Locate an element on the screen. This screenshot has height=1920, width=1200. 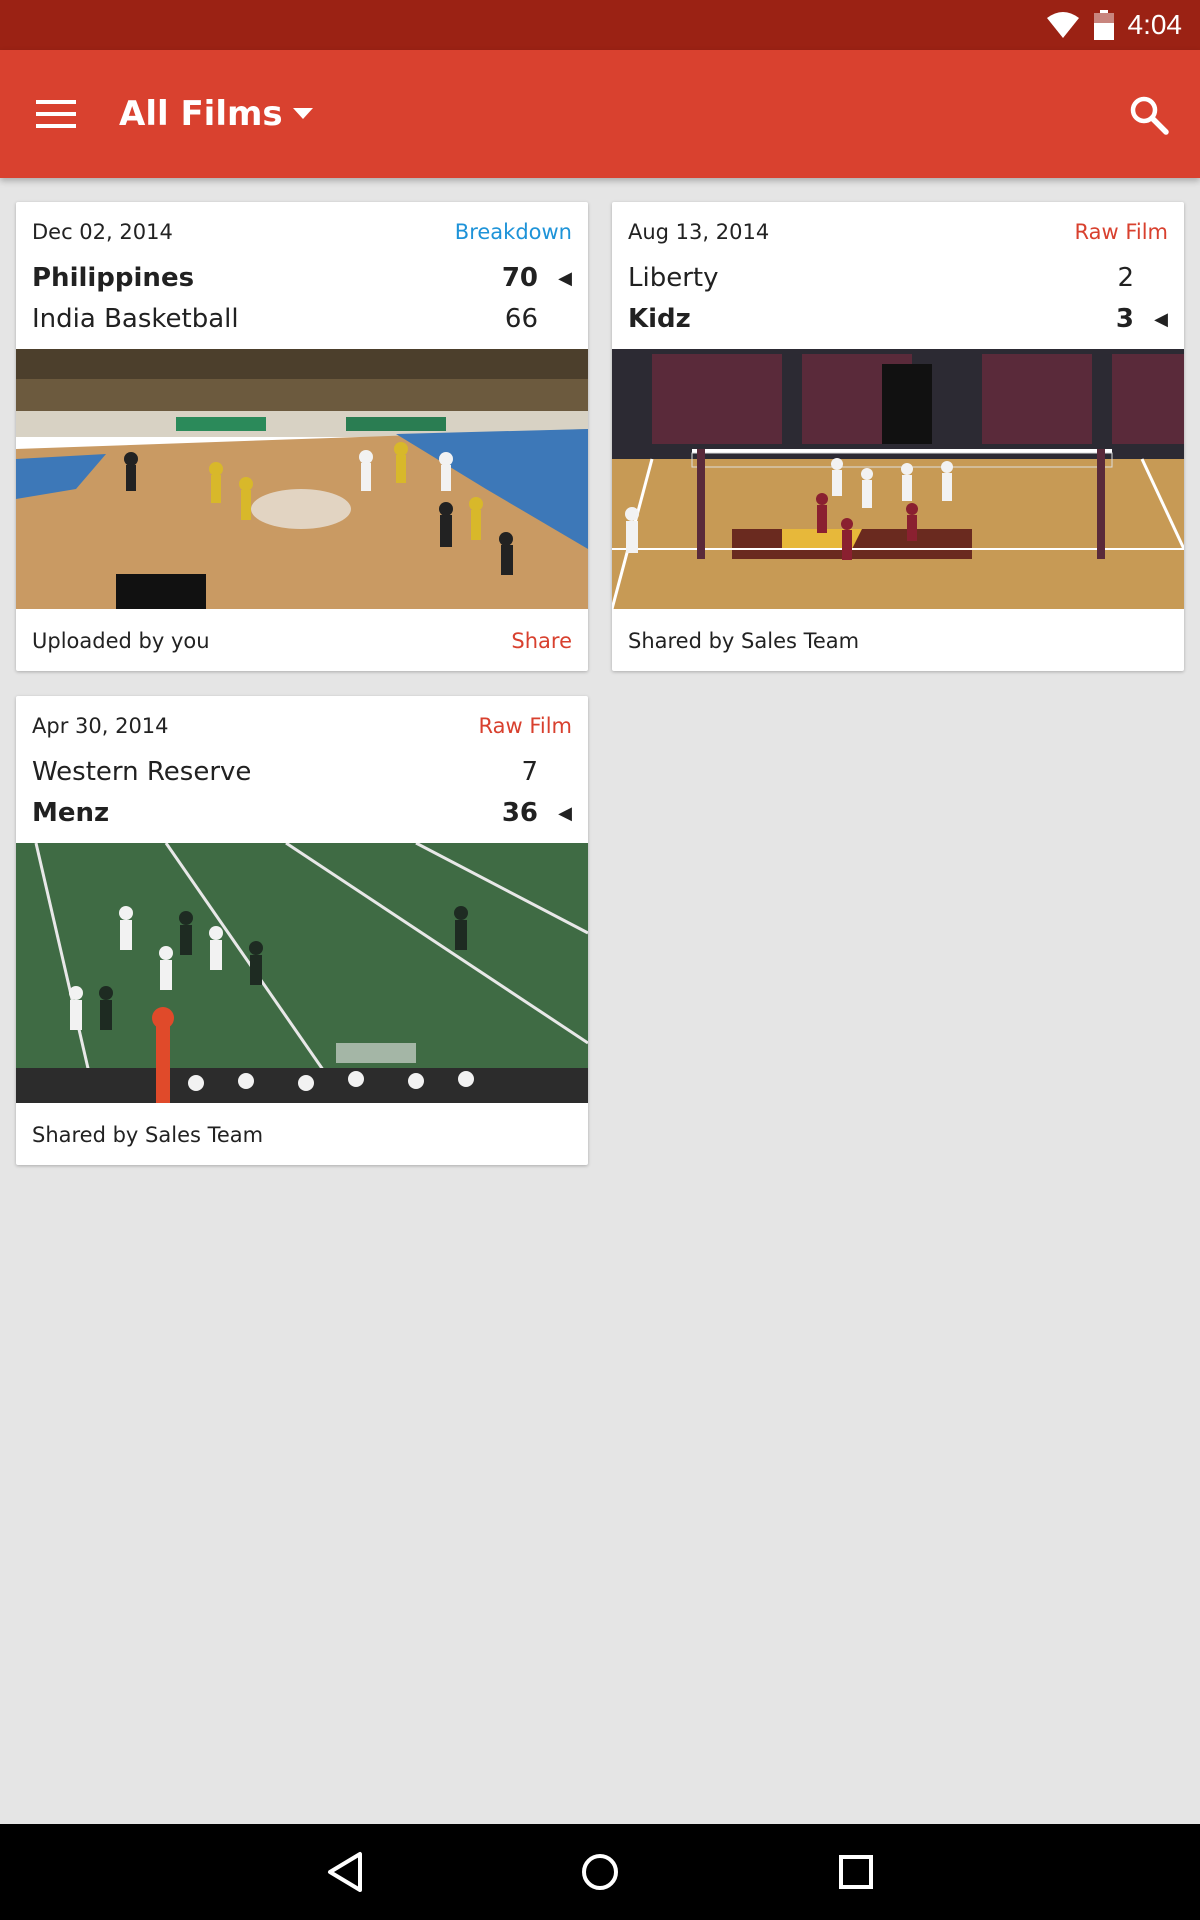
home-circle-icon is located at coordinates (600, 1872).